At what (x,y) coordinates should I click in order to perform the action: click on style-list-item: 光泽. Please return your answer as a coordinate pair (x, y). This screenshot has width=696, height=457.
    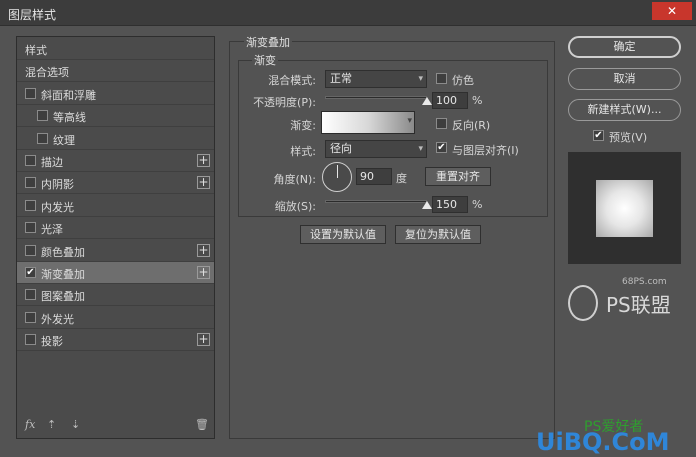
    Looking at the image, I should click on (115, 228).